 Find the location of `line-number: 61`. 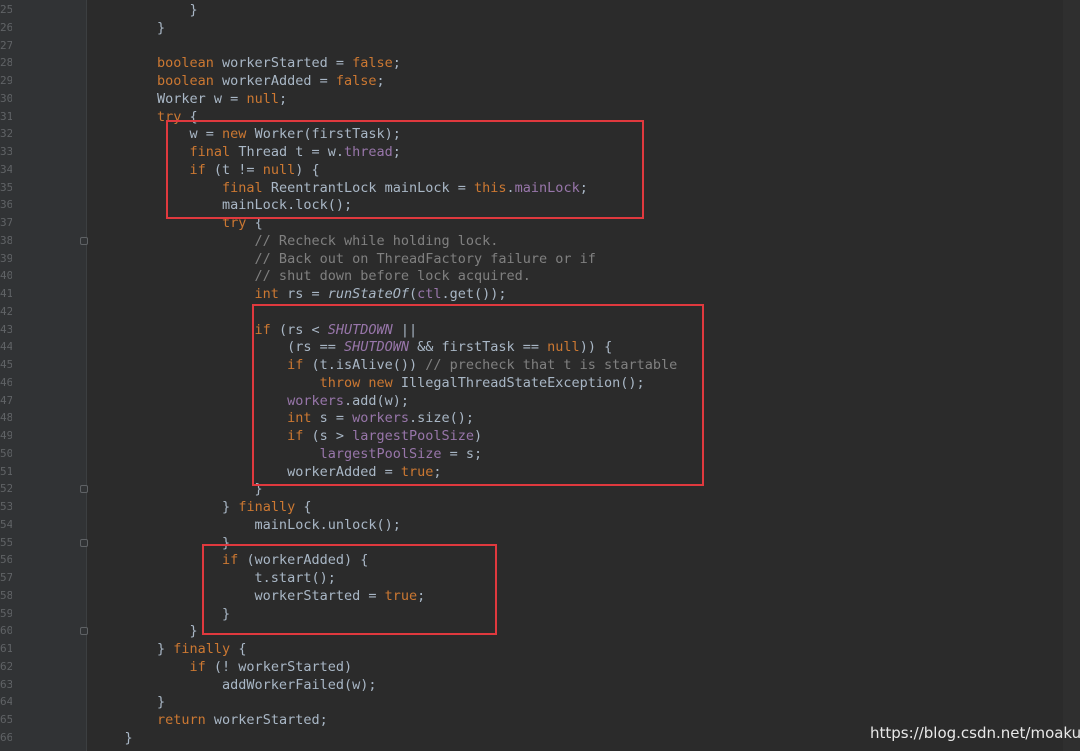

line-number: 61 is located at coordinates (6, 649).